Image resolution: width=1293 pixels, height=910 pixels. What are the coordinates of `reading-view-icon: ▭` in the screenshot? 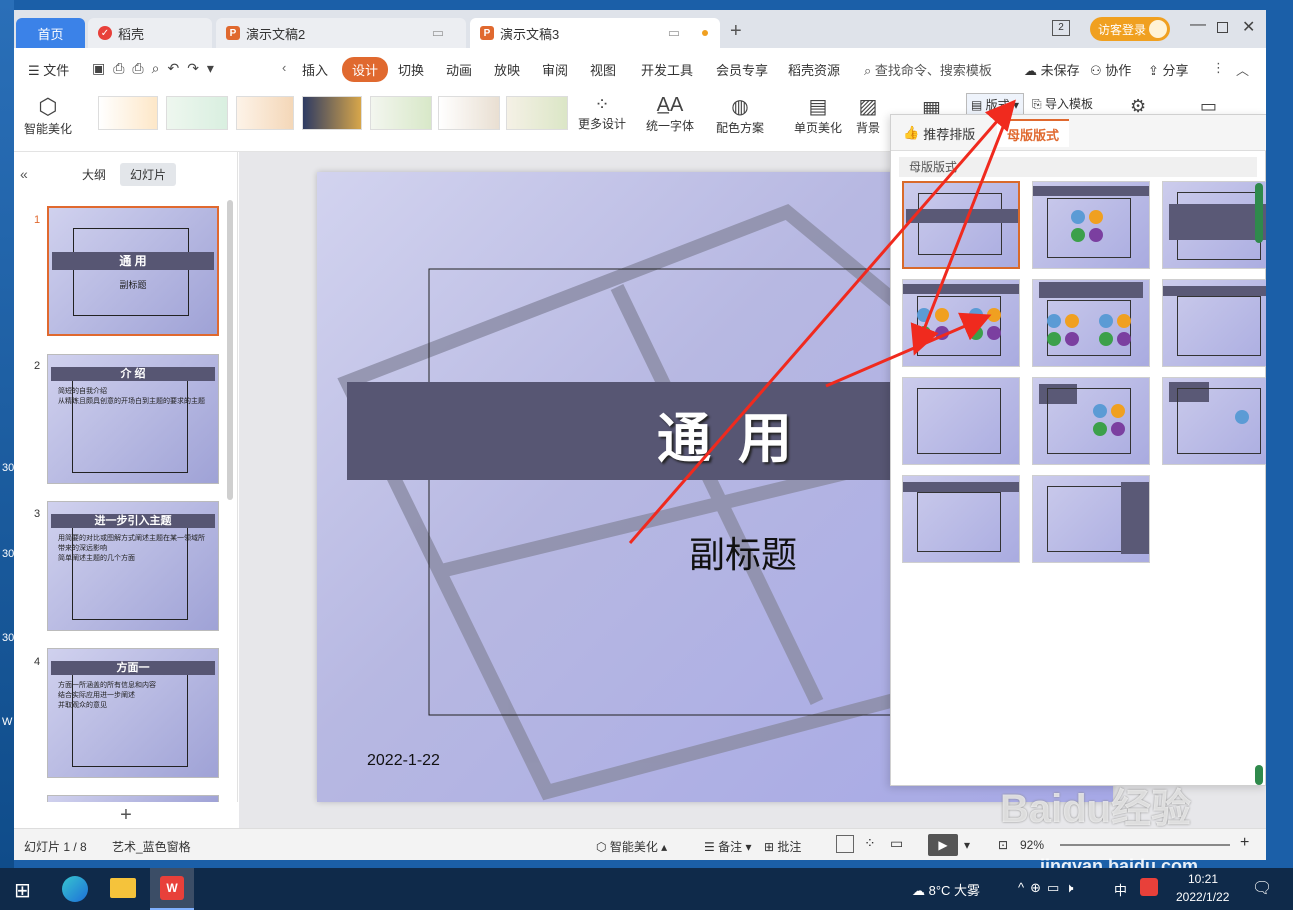 It's located at (896, 843).